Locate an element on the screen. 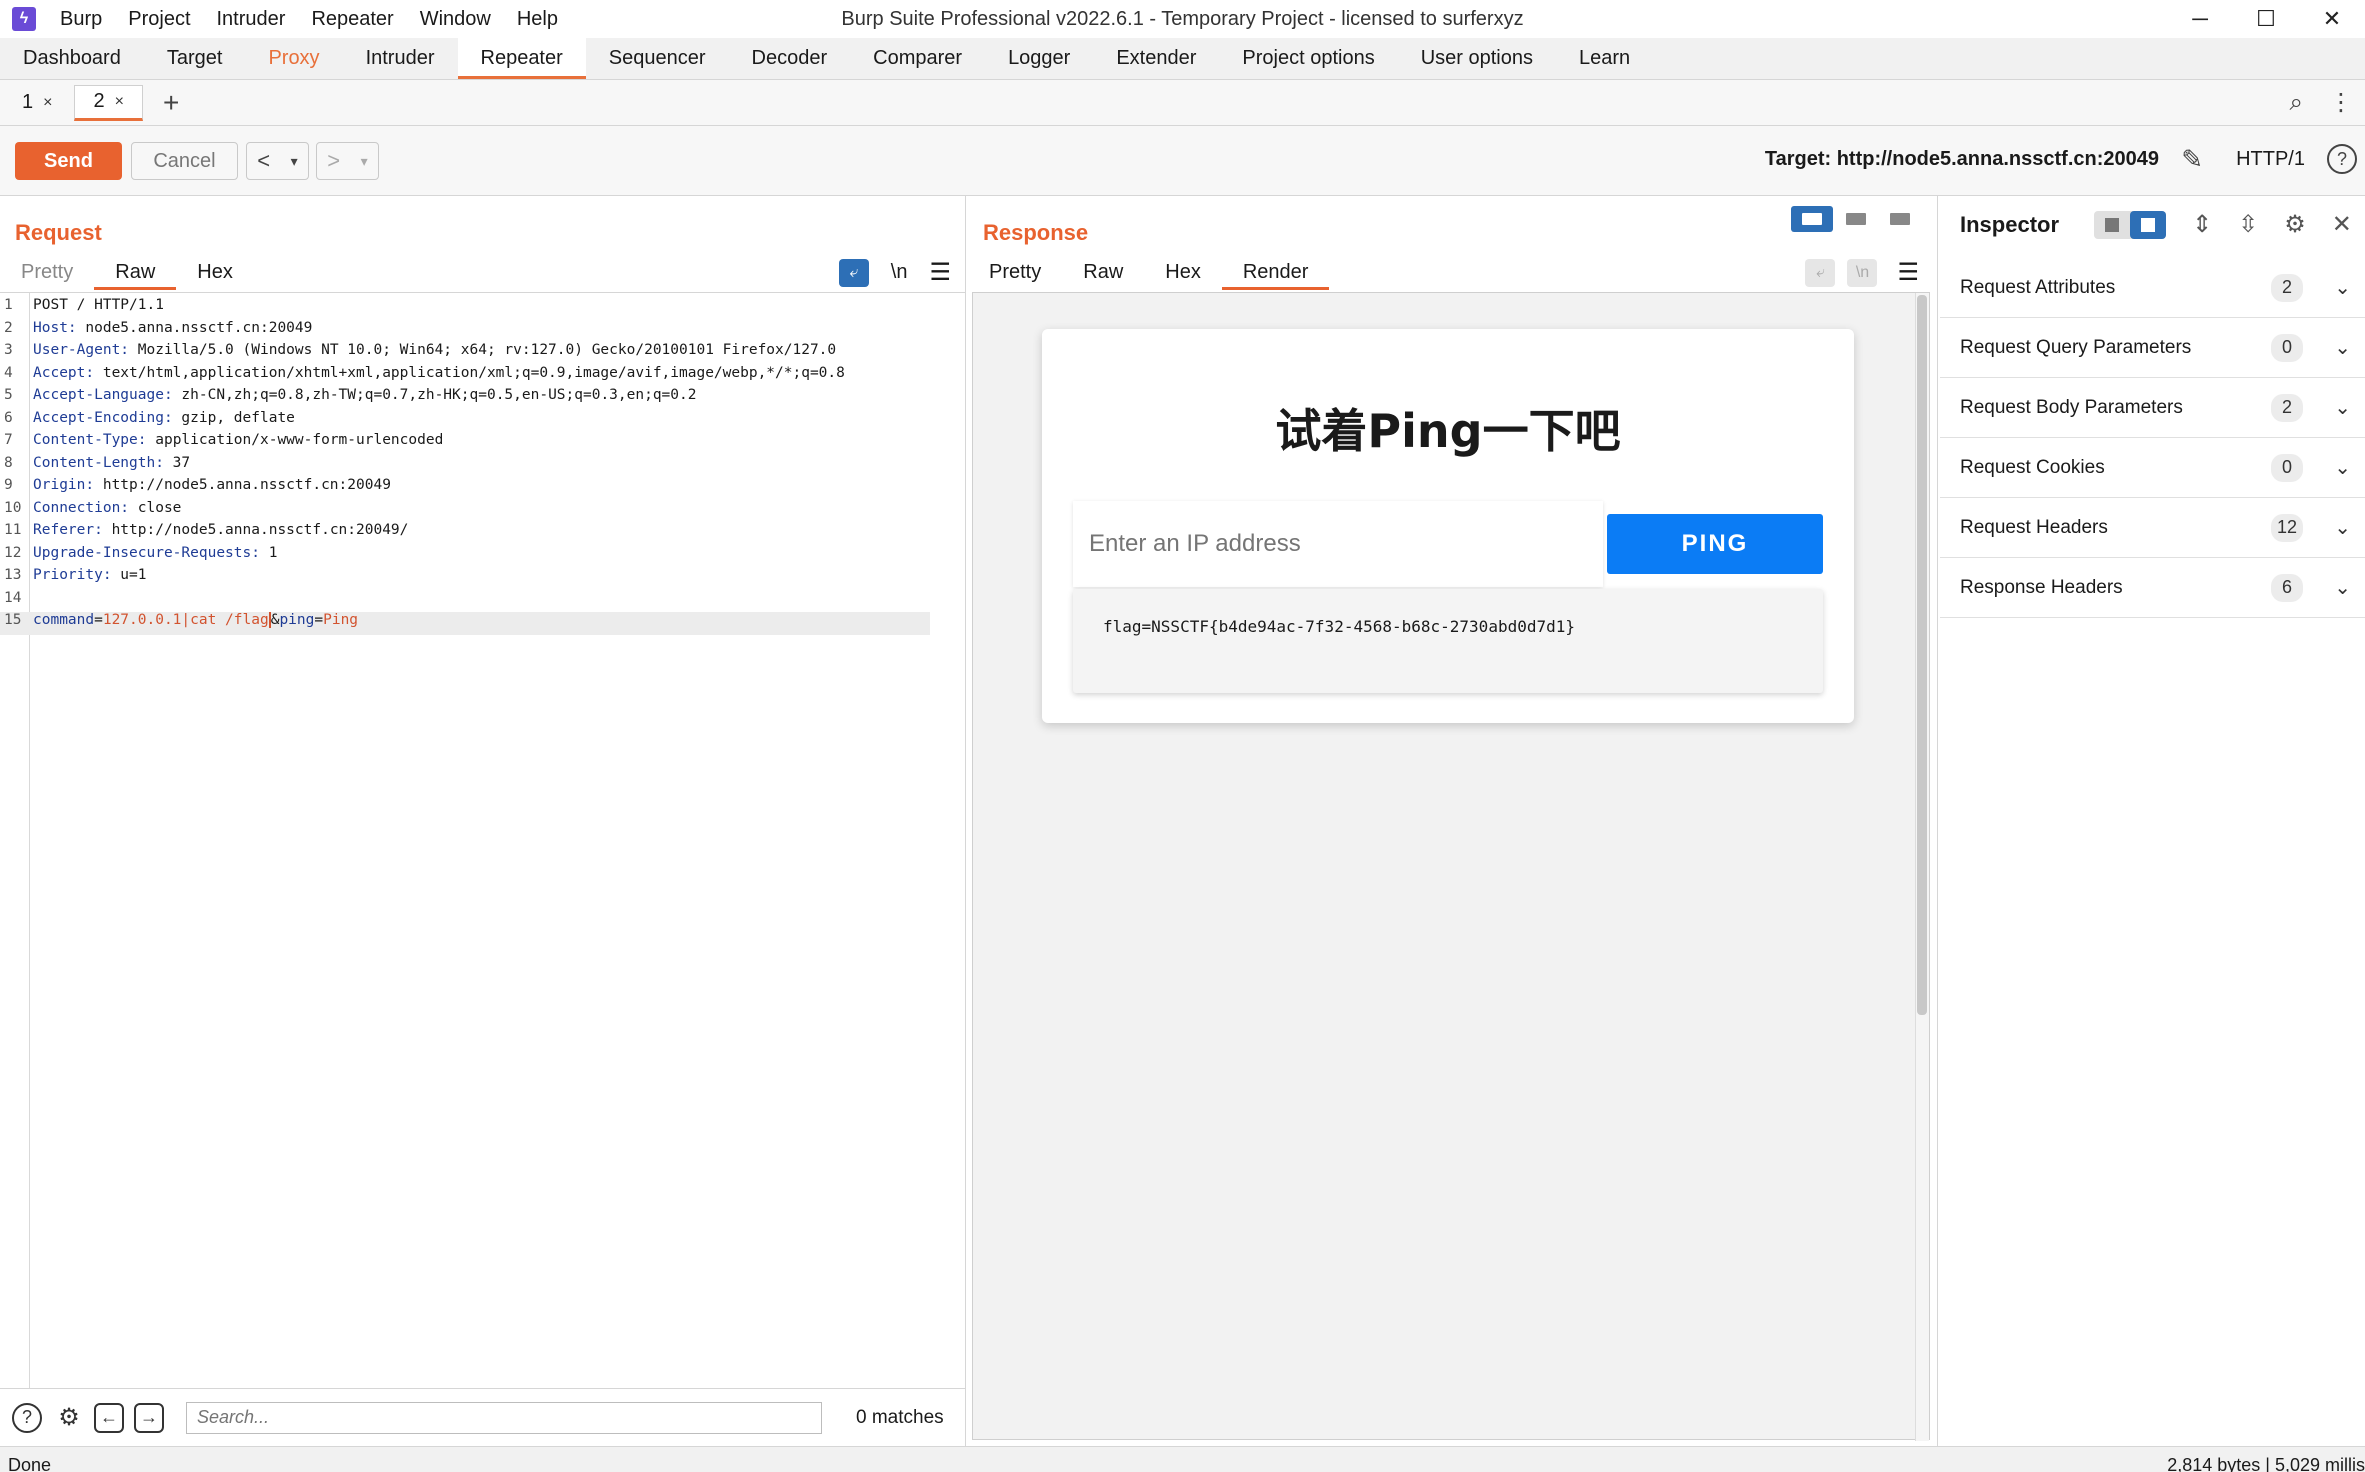 The width and height of the screenshot is (2365, 1472). code-line: 10 Connection: close is located at coordinates (475, 511).